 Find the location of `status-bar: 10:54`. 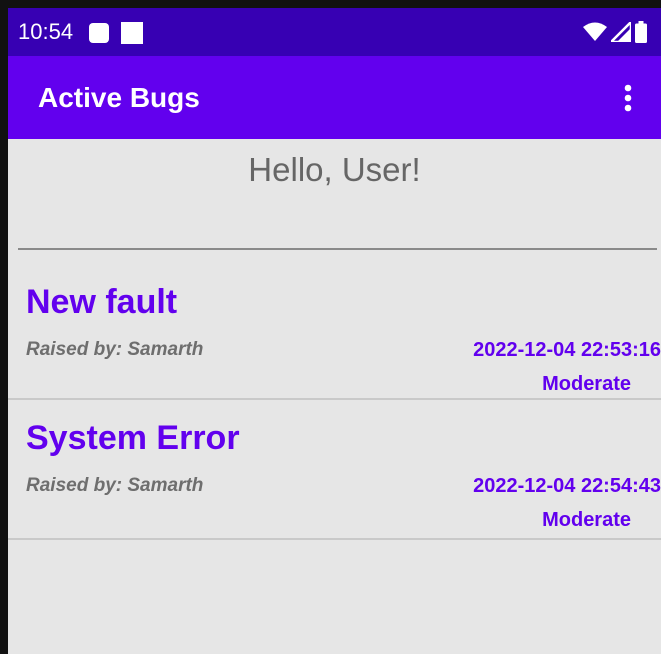

status-bar: 10:54 is located at coordinates (334, 32).